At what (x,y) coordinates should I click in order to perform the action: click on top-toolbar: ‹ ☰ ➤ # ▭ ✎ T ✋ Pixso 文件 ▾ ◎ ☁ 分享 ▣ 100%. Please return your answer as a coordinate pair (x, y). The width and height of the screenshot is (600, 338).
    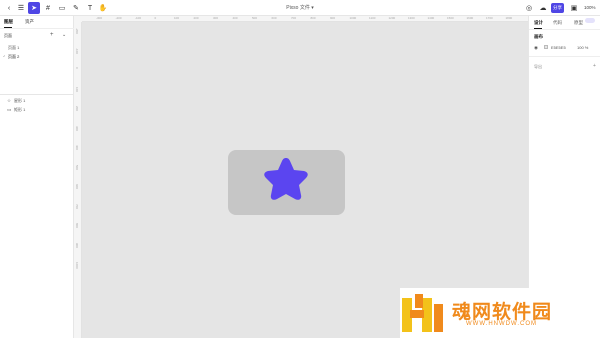
    Looking at the image, I should click on (300, 8).